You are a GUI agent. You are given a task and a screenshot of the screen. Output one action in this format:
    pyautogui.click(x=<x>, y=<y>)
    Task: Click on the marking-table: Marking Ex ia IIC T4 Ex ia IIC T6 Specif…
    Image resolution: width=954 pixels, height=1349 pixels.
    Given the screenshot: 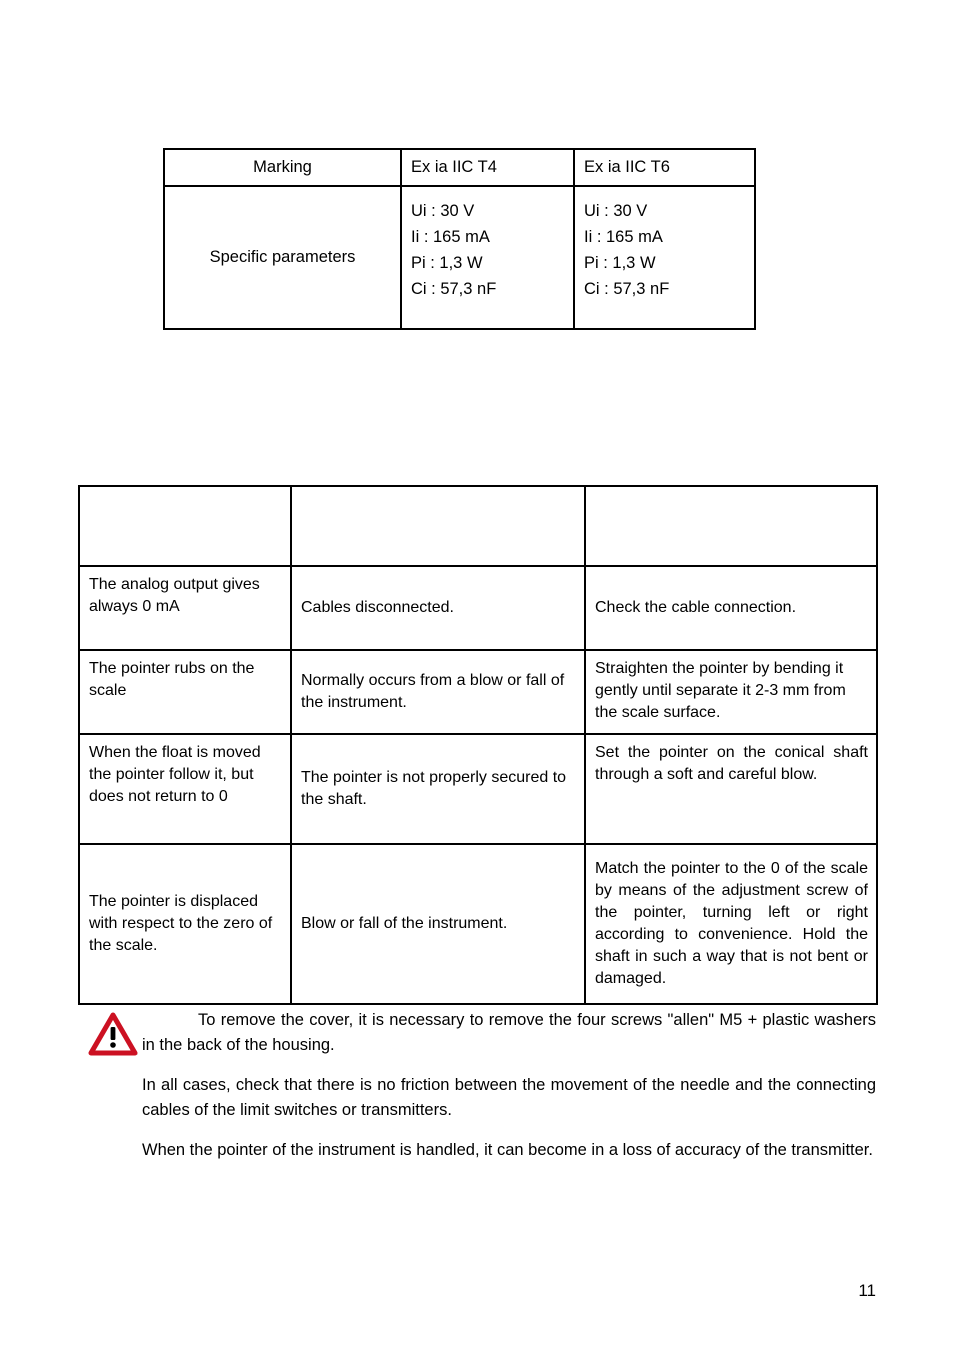 What is the action you would take?
    pyautogui.click(x=459, y=239)
    